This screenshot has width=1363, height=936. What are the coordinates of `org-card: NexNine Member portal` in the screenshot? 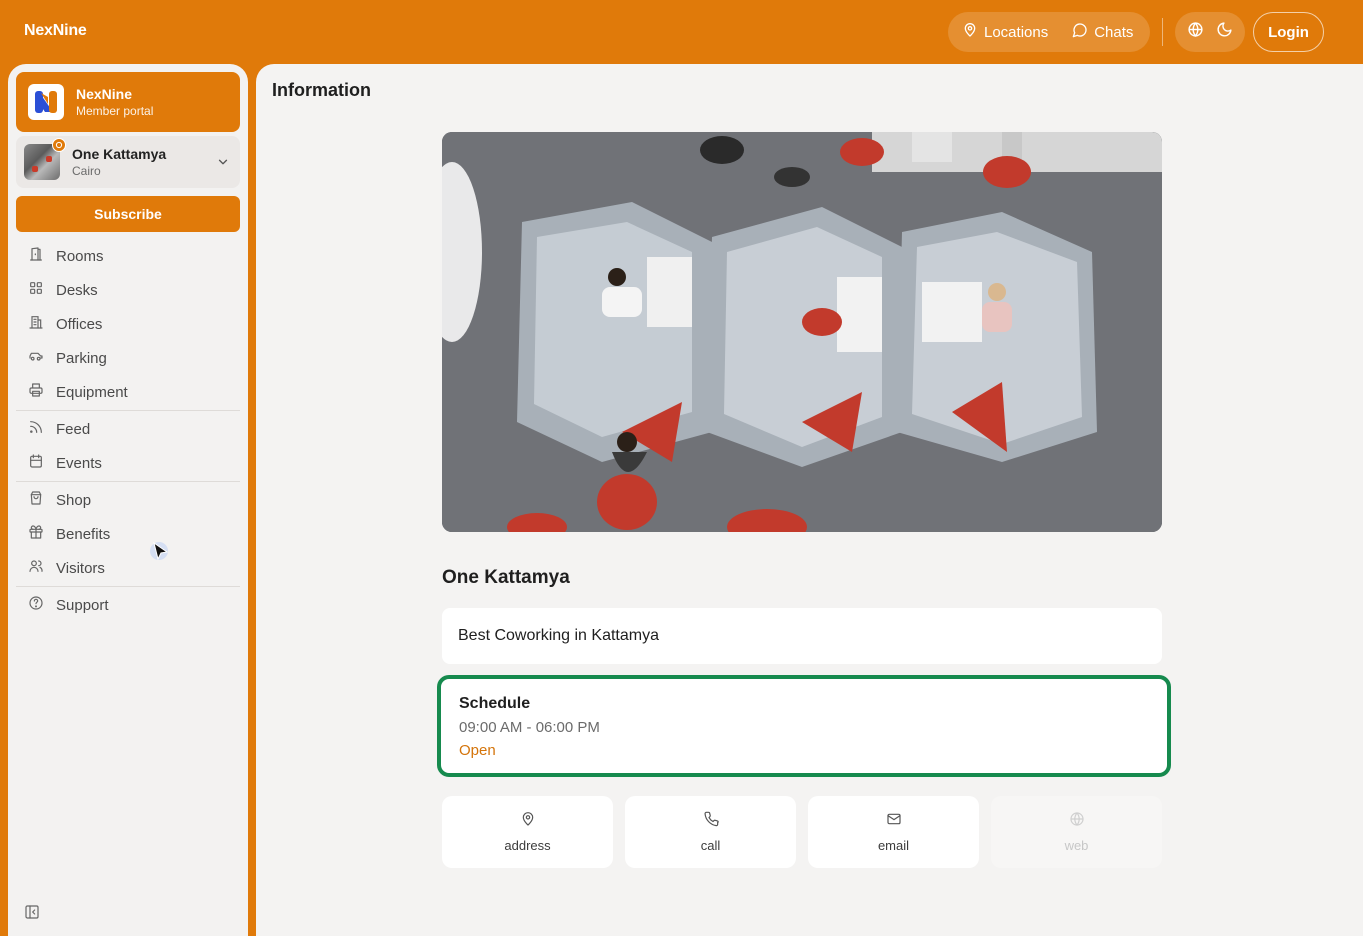 It's located at (128, 102).